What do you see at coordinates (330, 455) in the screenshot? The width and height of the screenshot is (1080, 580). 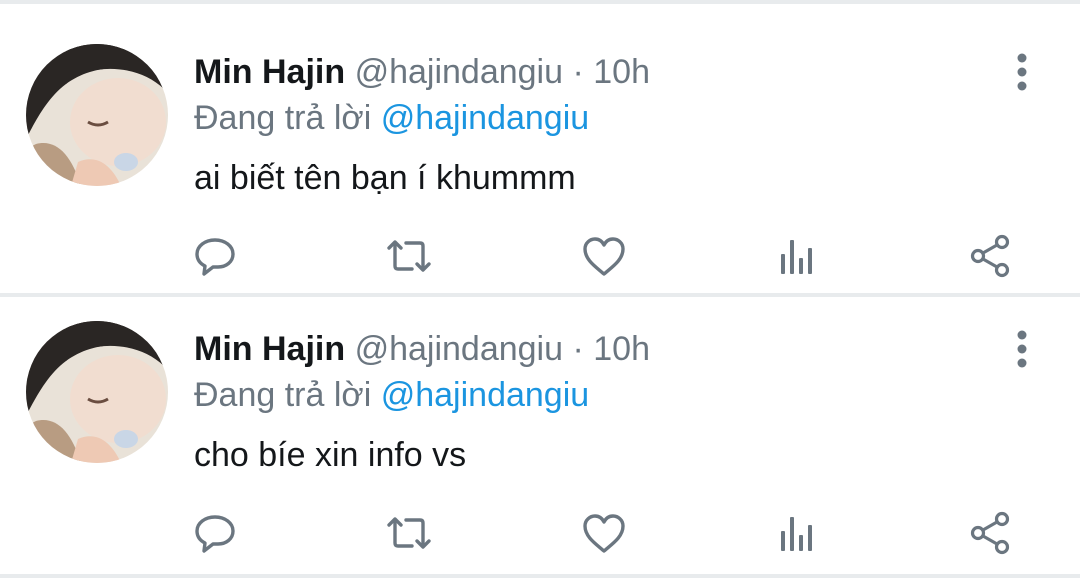 I see `tweet-text: cho bíe xin info vs` at bounding box center [330, 455].